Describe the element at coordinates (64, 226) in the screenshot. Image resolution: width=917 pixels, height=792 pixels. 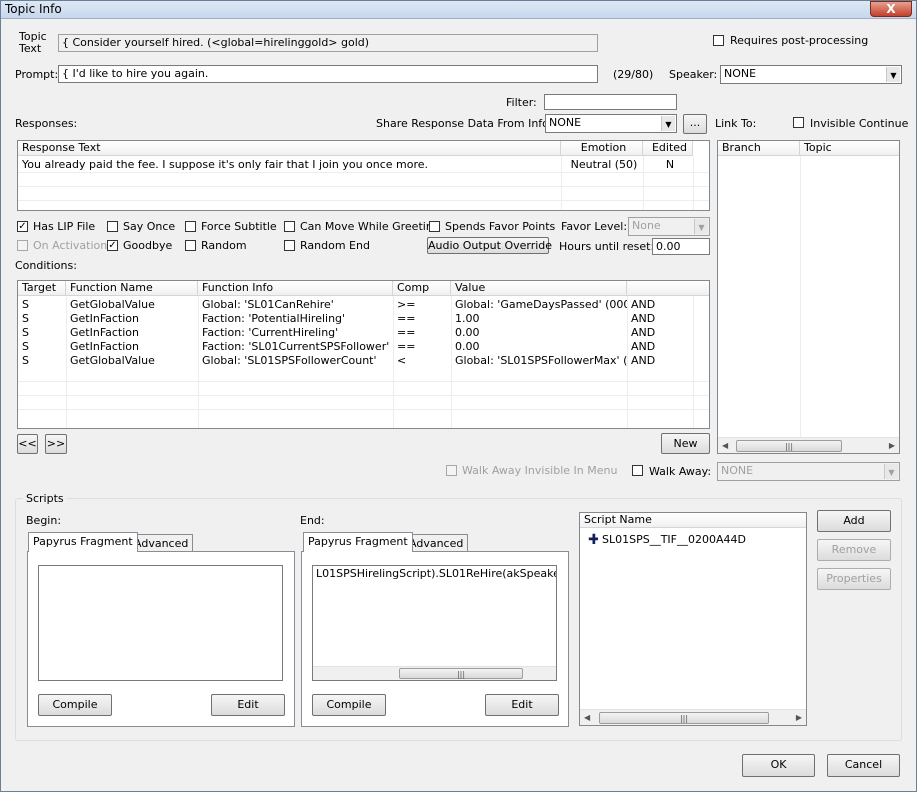
I see `has-lip-file-label: Has LIP File` at that location.